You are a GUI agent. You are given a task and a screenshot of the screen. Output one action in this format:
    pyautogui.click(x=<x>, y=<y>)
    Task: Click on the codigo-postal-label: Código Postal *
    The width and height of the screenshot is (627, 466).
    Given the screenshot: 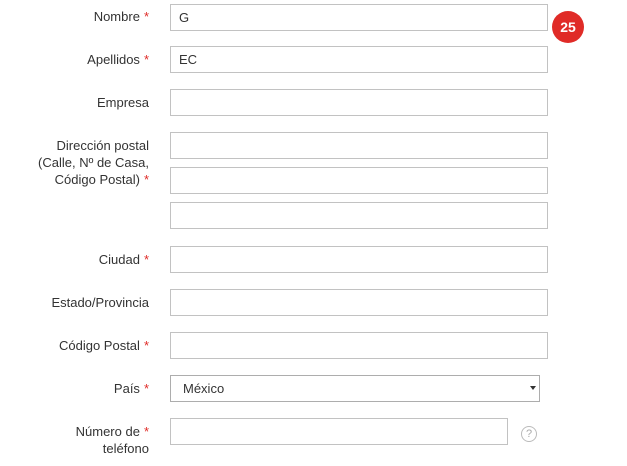 What is the action you would take?
    pyautogui.click(x=103, y=345)
    